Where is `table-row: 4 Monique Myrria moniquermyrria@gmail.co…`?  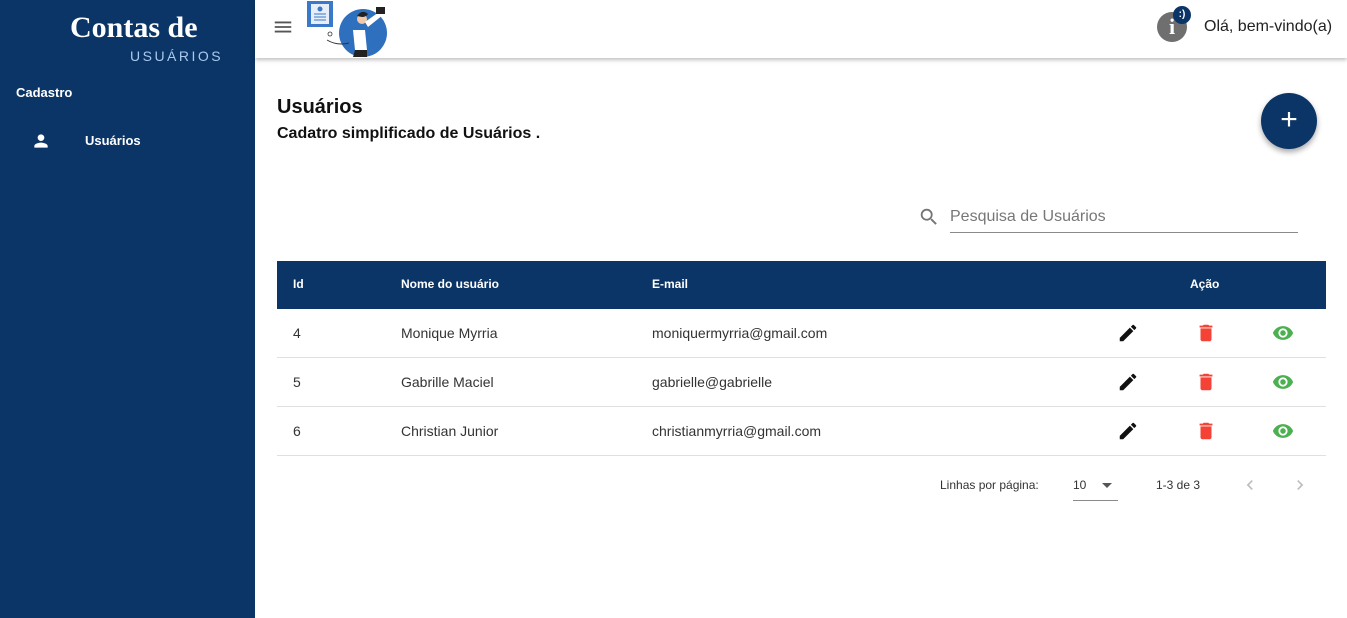
table-row: 4 Monique Myrria moniquermyrria@gmail.co… is located at coordinates (801, 333).